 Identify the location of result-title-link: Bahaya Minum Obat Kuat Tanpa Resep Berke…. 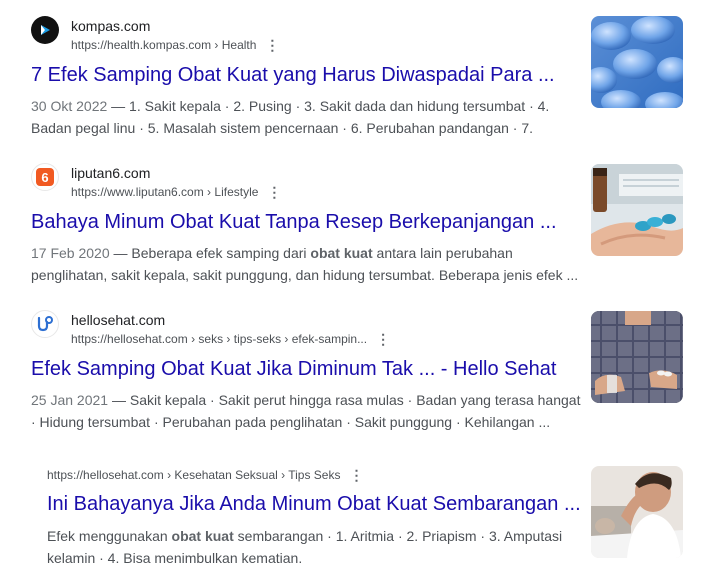
(307, 222).